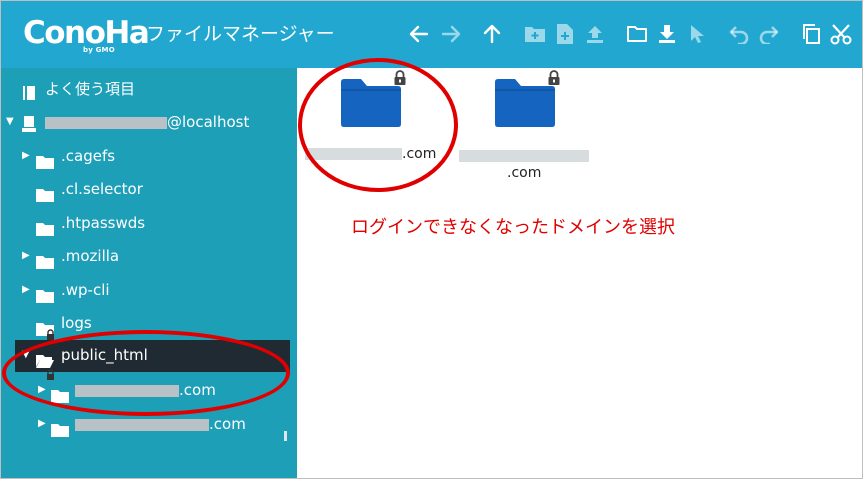 The image size is (863, 479). Describe the element at coordinates (149, 189) in the screenshot. I see `sidebar-item-cl-selector: .cl.selector` at that location.